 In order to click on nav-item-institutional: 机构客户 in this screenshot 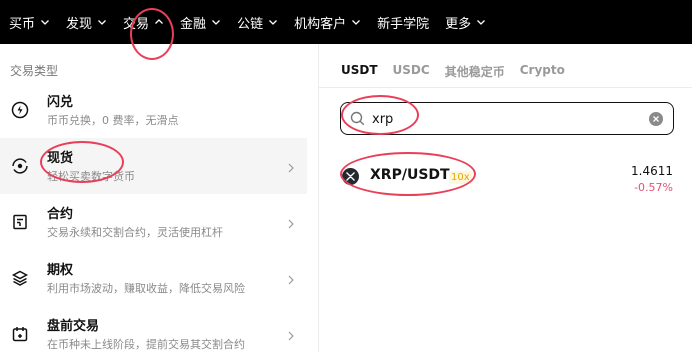, I will do `click(327, 22)`.